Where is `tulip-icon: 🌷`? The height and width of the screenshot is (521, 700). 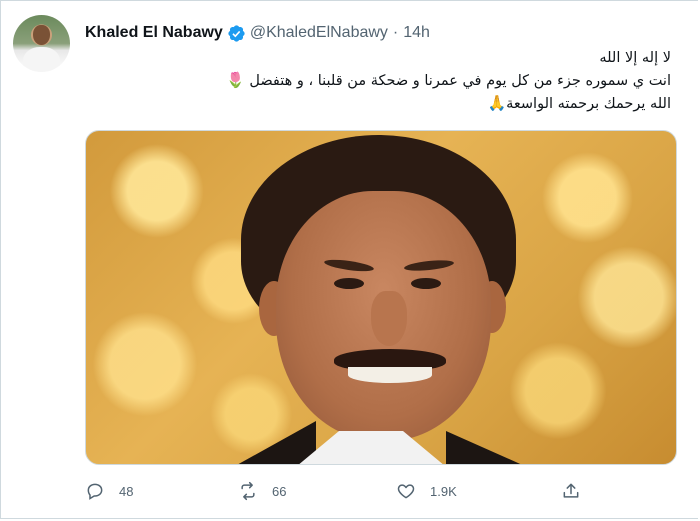
tulip-icon: 🌷 is located at coordinates (235, 80).